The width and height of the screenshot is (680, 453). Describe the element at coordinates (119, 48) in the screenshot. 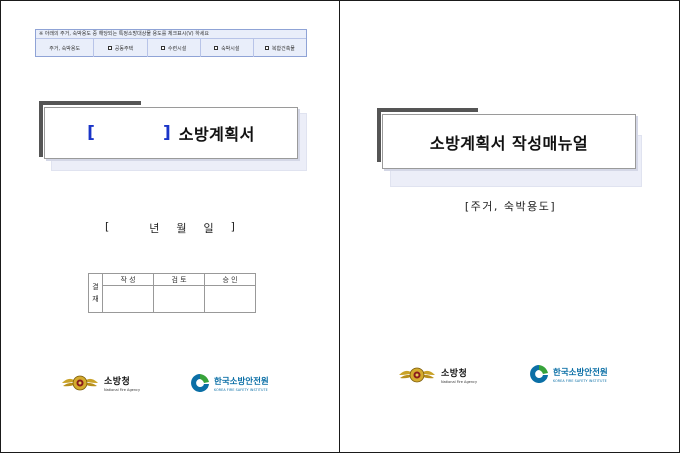

I see `option-apartment: 공동주택` at that location.